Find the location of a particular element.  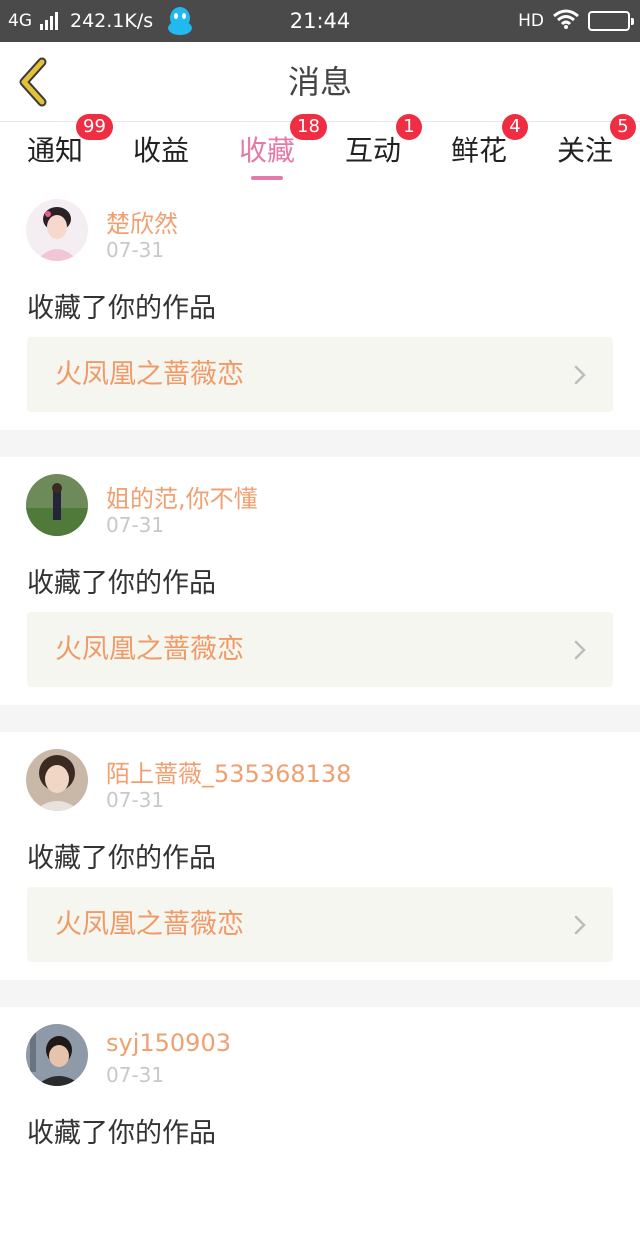

battery-icon is located at coordinates (611, 21).